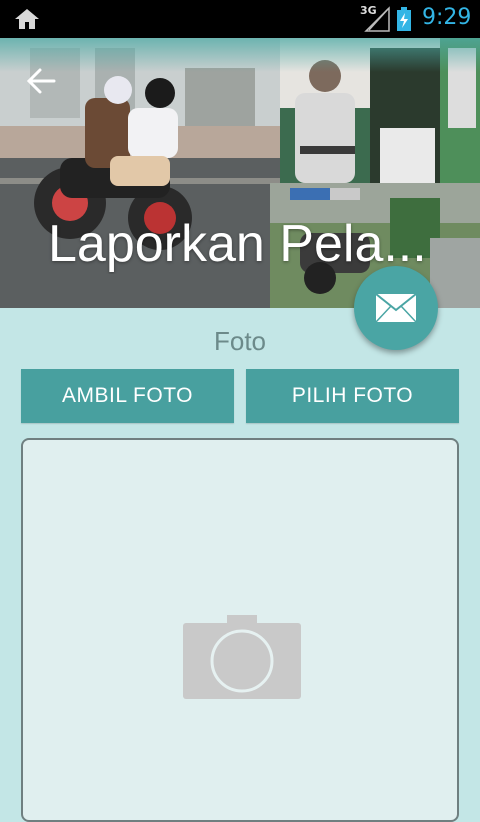  What do you see at coordinates (240, 341) in the screenshot?
I see `section-label-foto: Foto` at bounding box center [240, 341].